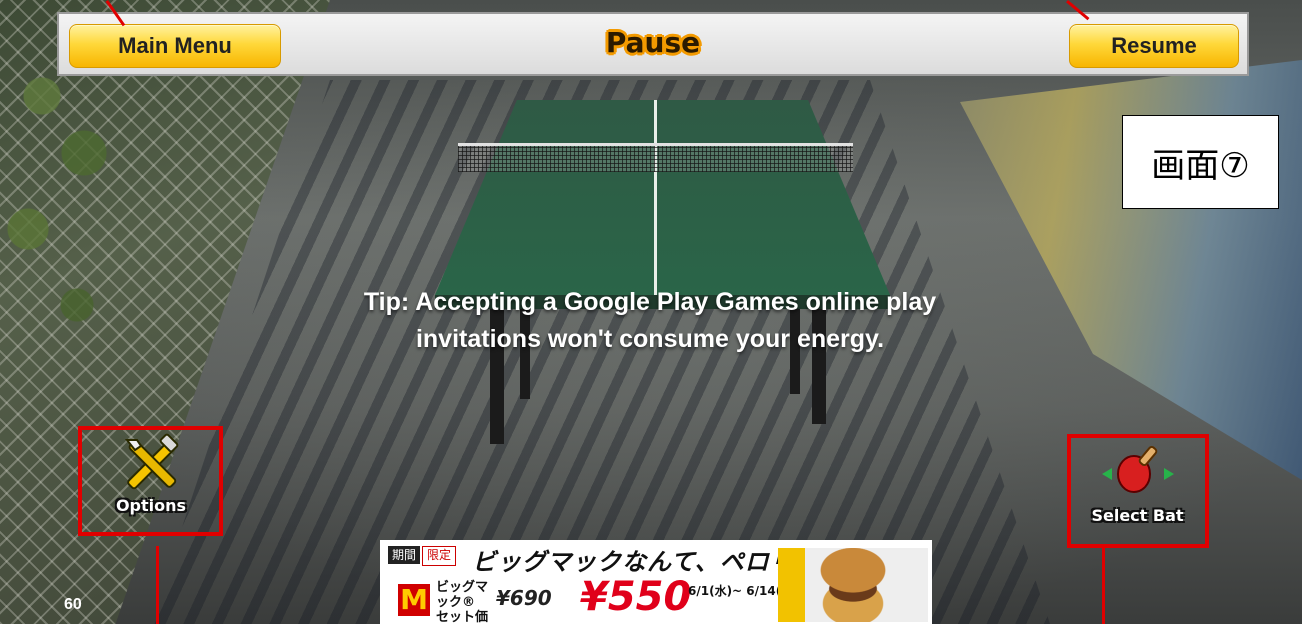 The height and width of the screenshot is (624, 1302). Describe the element at coordinates (636, 597) in the screenshot. I see `ad-new-price: ¥550` at that location.